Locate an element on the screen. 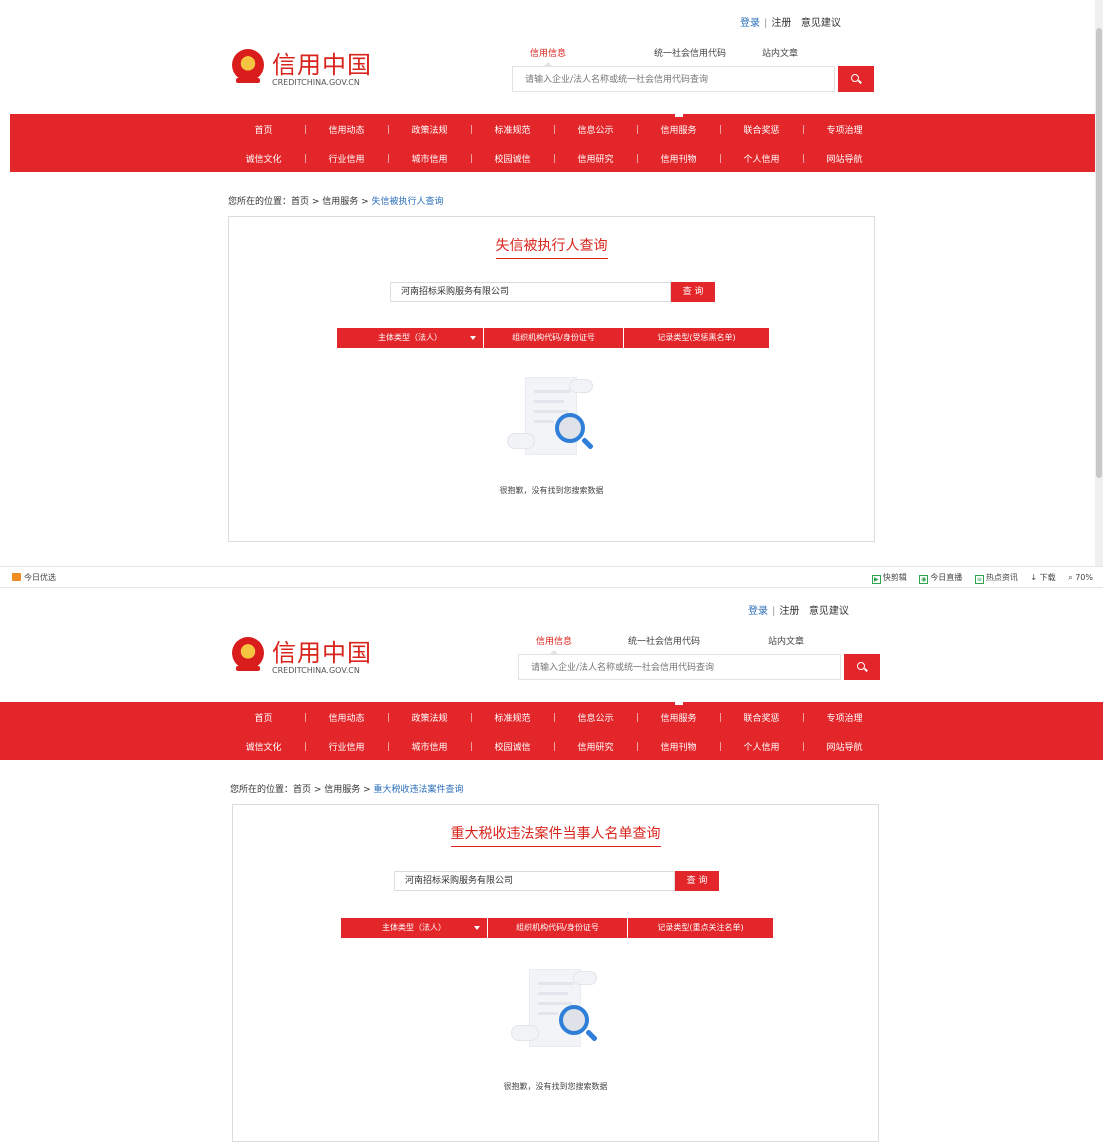  record-type-filter: 记录类型(受惩黑名单) is located at coordinates (696, 338).